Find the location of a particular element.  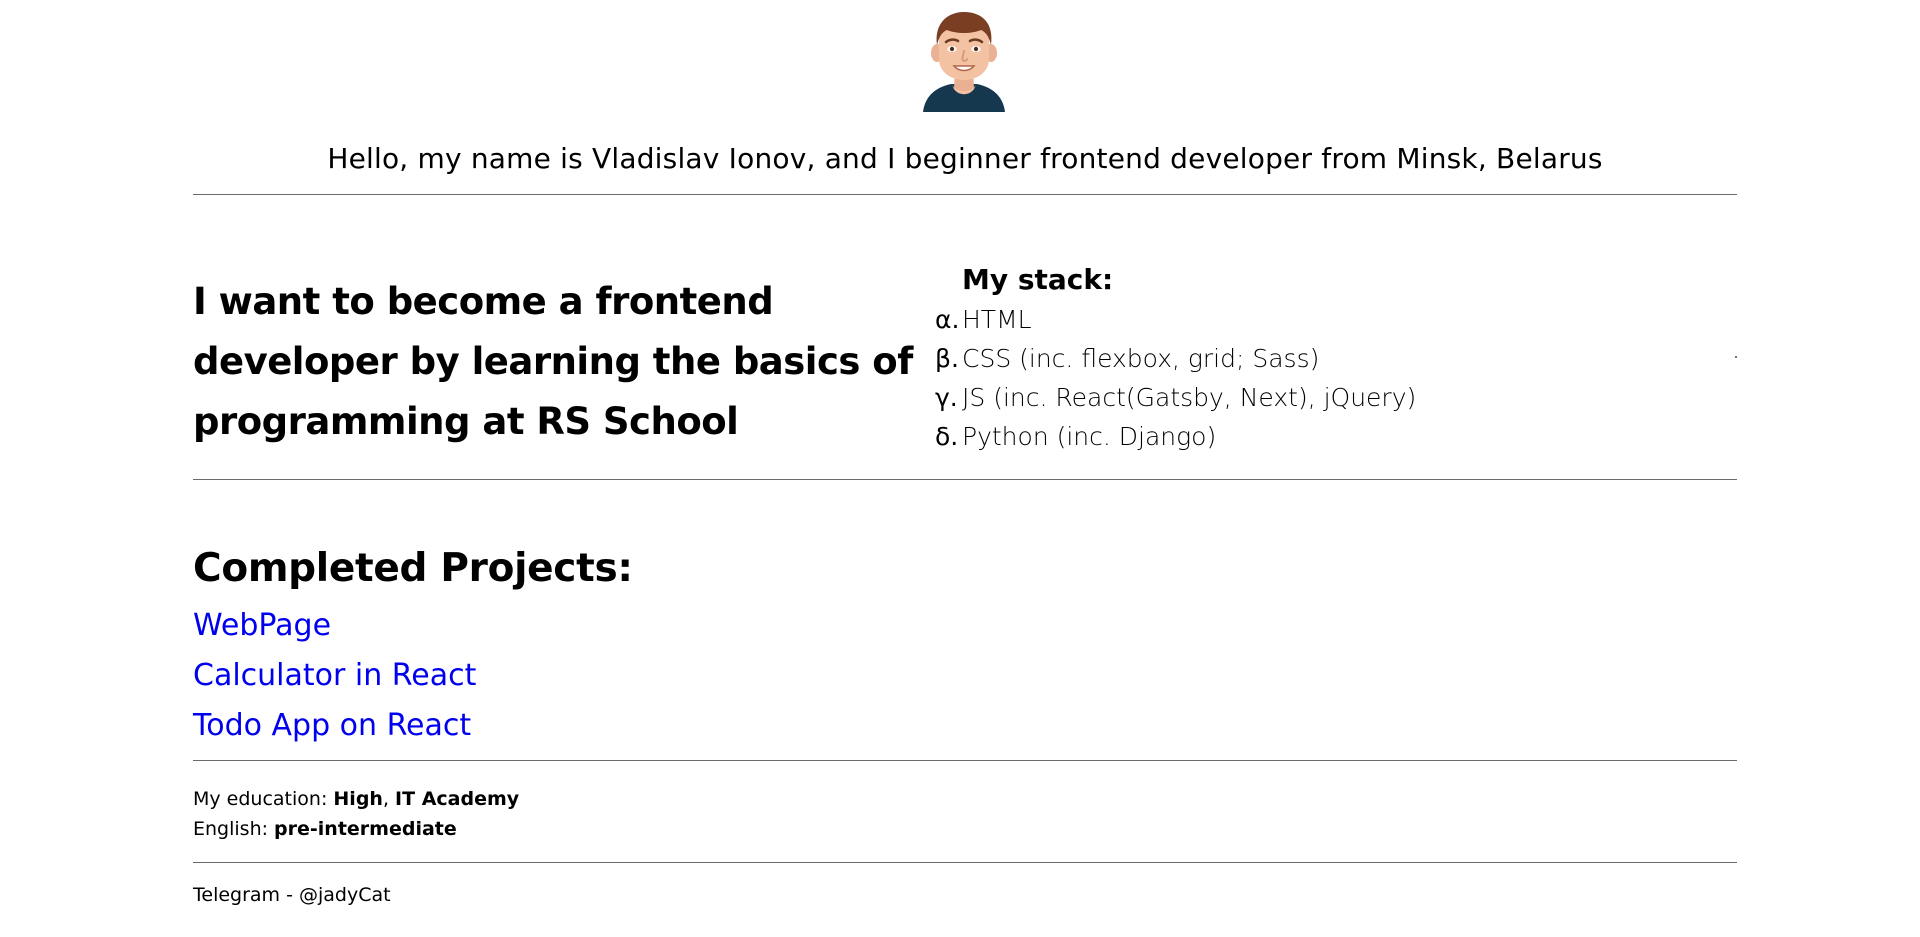

stack-item-python: δ. Python (inc. Django) is located at coordinates (1315, 436).